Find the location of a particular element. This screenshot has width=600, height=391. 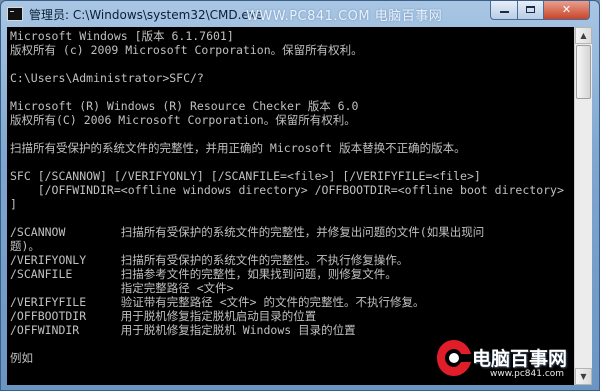

console-line: 题)。 is located at coordinates (25, 246).